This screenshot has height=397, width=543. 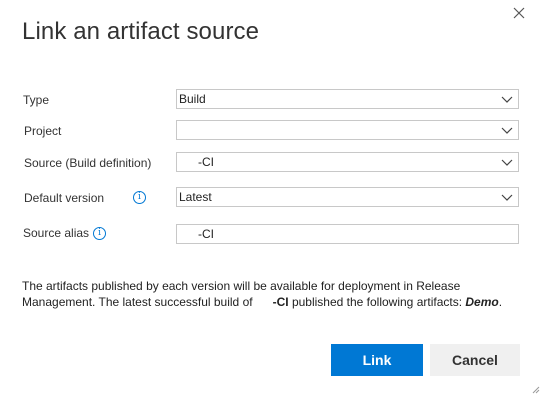 I want to click on description-text-2: published the following artifacts:, so click(x=377, y=302).